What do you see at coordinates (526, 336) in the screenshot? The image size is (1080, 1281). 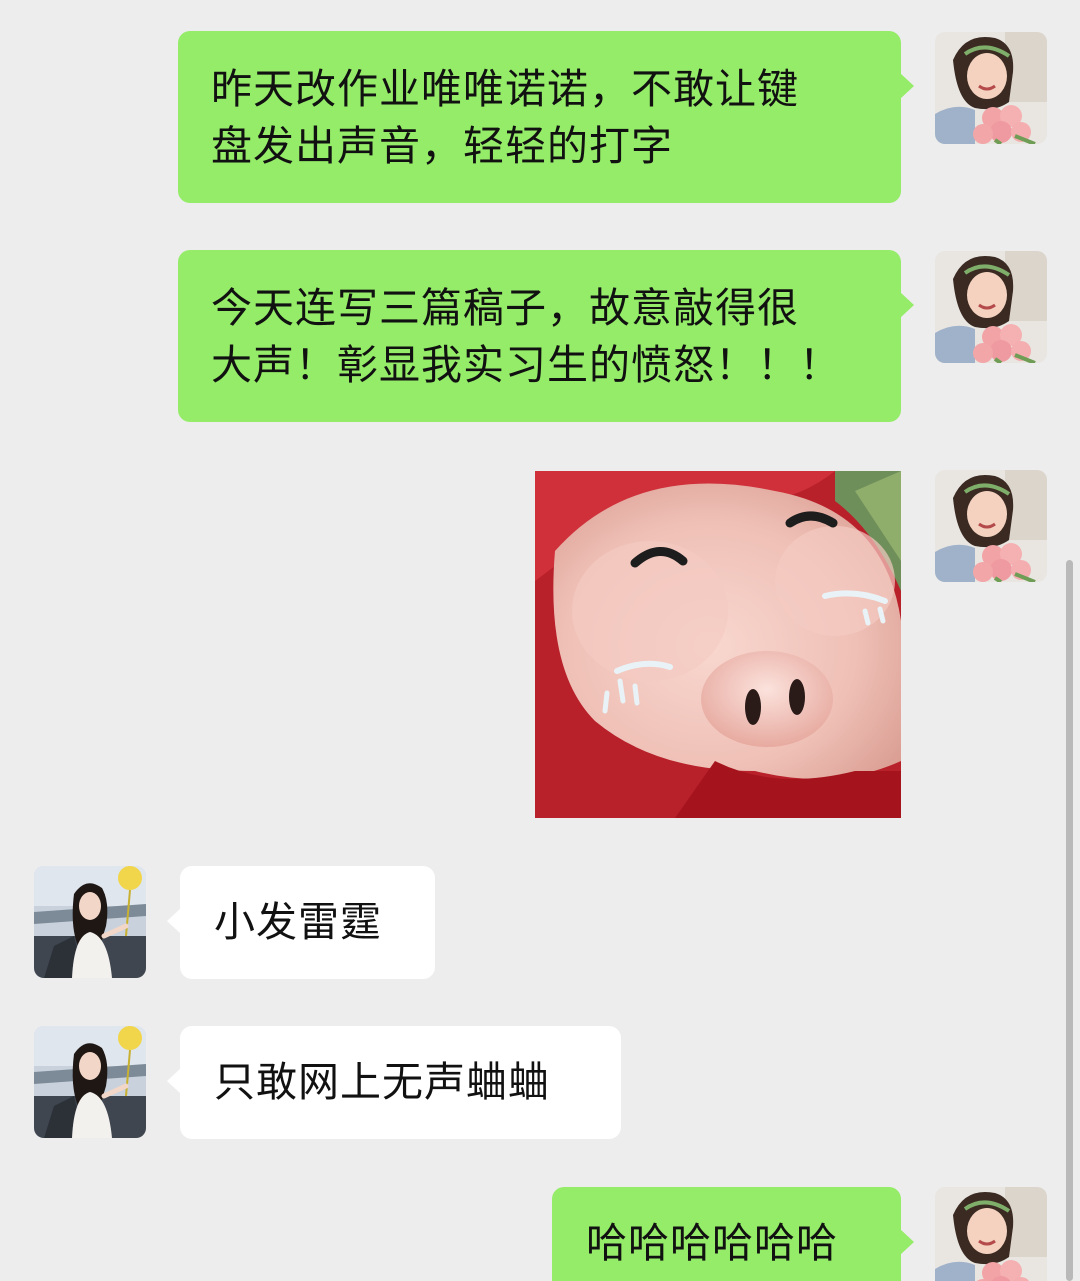 I see `message-text: 今天连写三篇稿子，故意敲得很 大声！彰显我实习生的愤怒！！！` at bounding box center [526, 336].